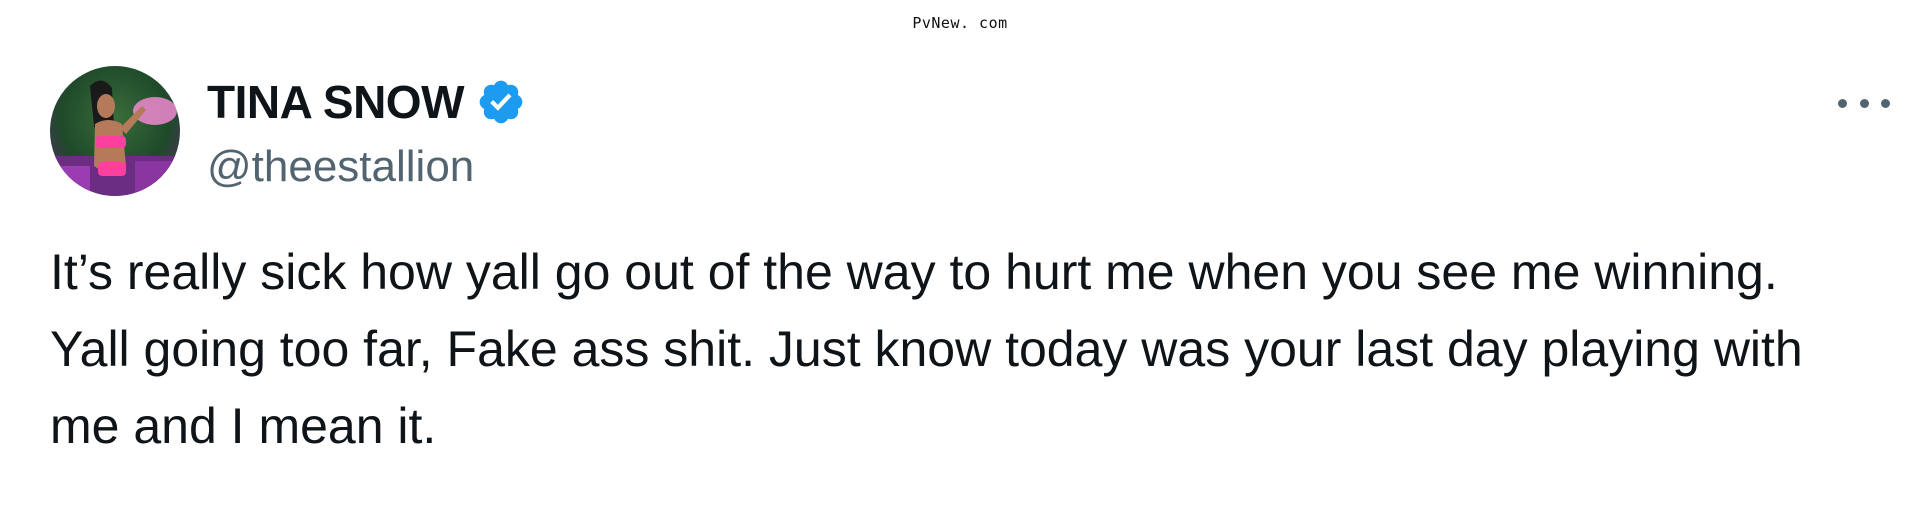  Describe the element at coordinates (336, 102) in the screenshot. I see `display-name: TINA SNOW` at that location.